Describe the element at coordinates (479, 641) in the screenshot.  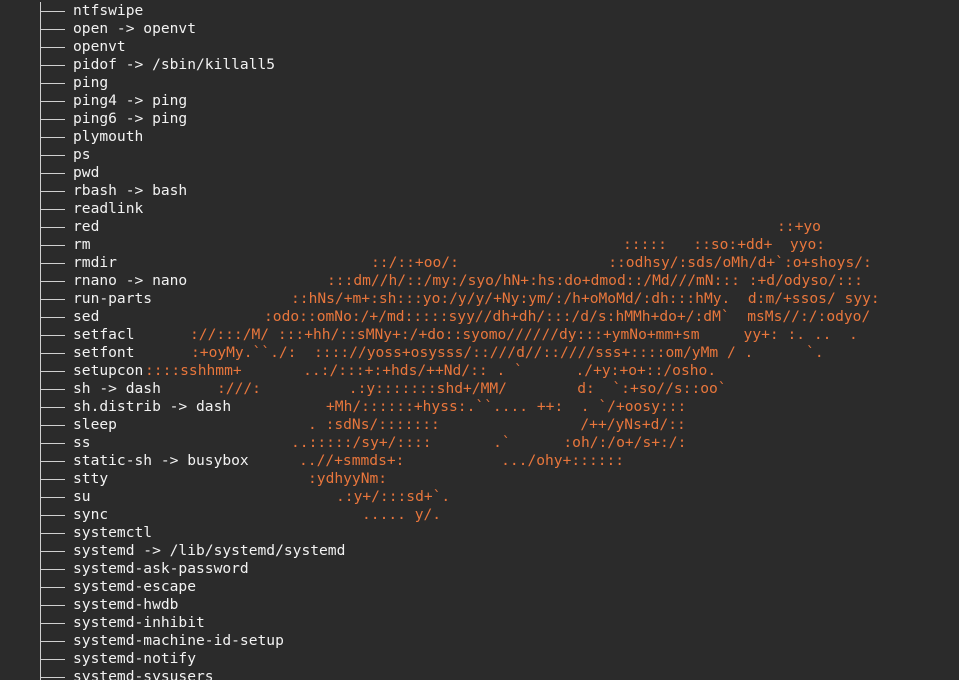
I see `tree-row: systemd-machine-id-setup` at that location.